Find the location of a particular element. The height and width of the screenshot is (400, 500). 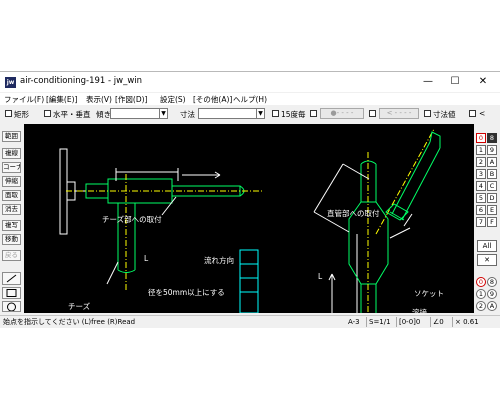

branch-centerline is located at coordinates (405, 181).